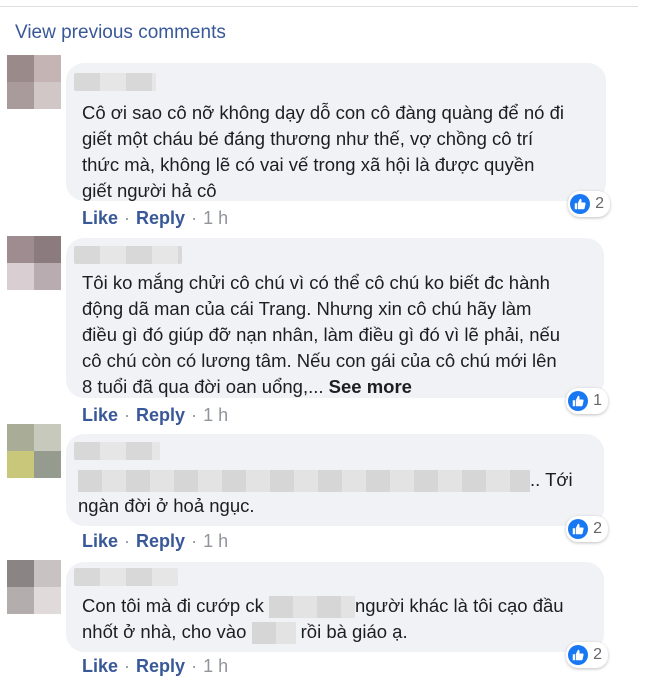  I want to click on comment-text-part2: người khác là tôi cạo đầu, so click(459, 605).